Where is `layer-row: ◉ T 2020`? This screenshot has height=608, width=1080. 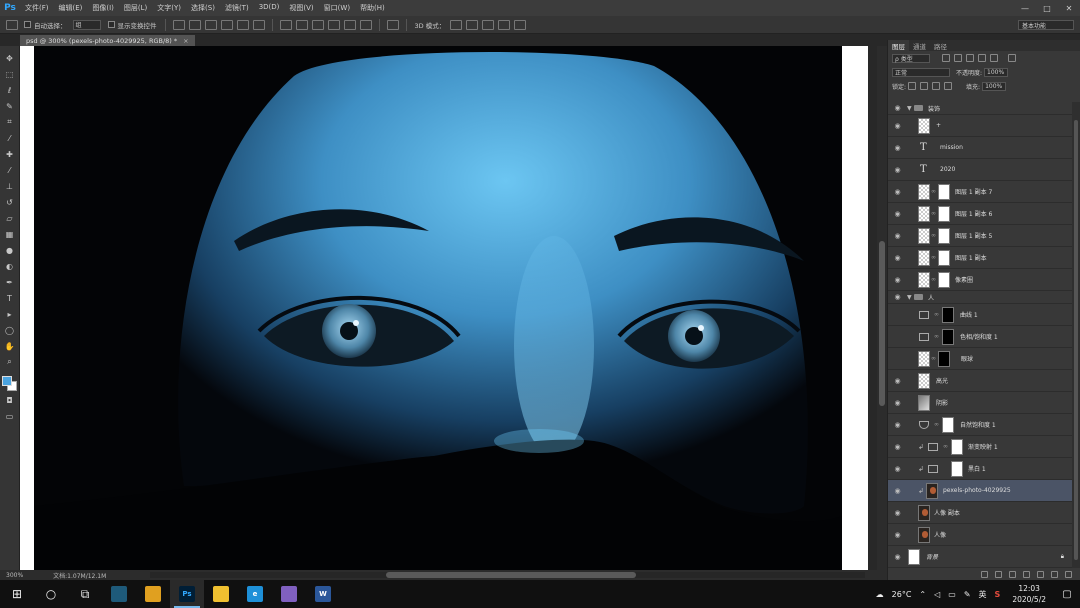 layer-row: ◉ T 2020 is located at coordinates (980, 170).